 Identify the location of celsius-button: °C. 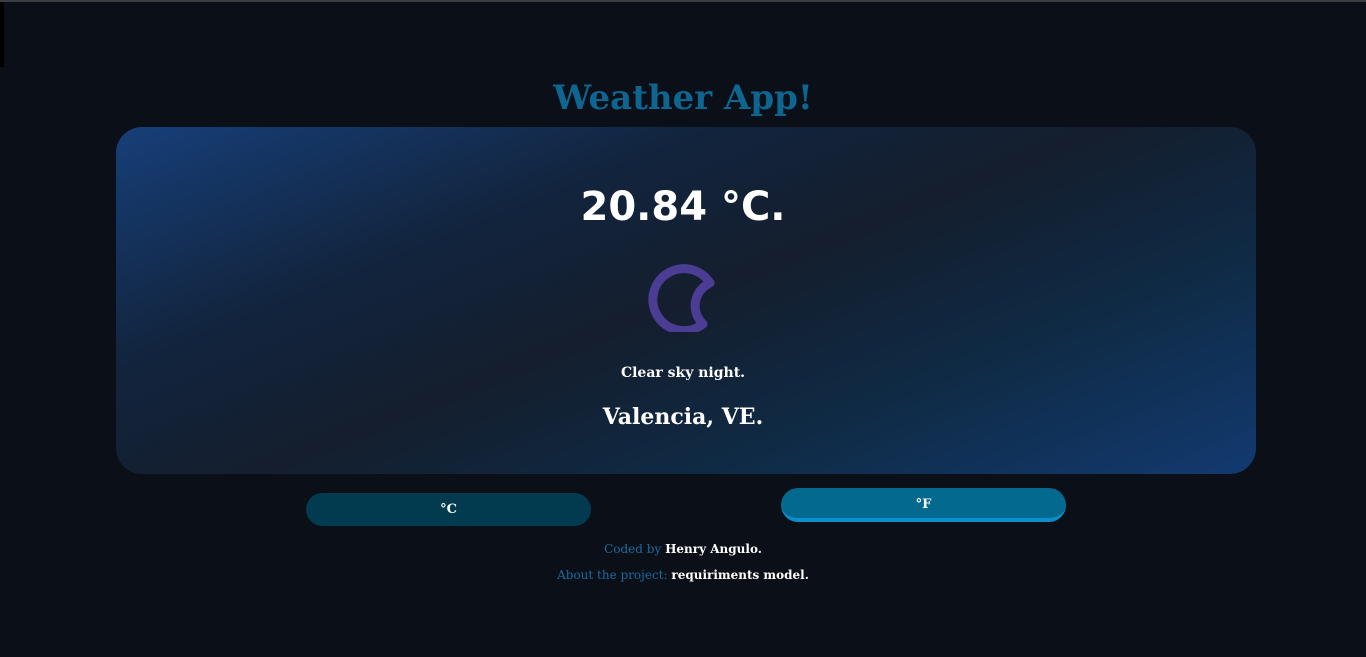
(448, 509).